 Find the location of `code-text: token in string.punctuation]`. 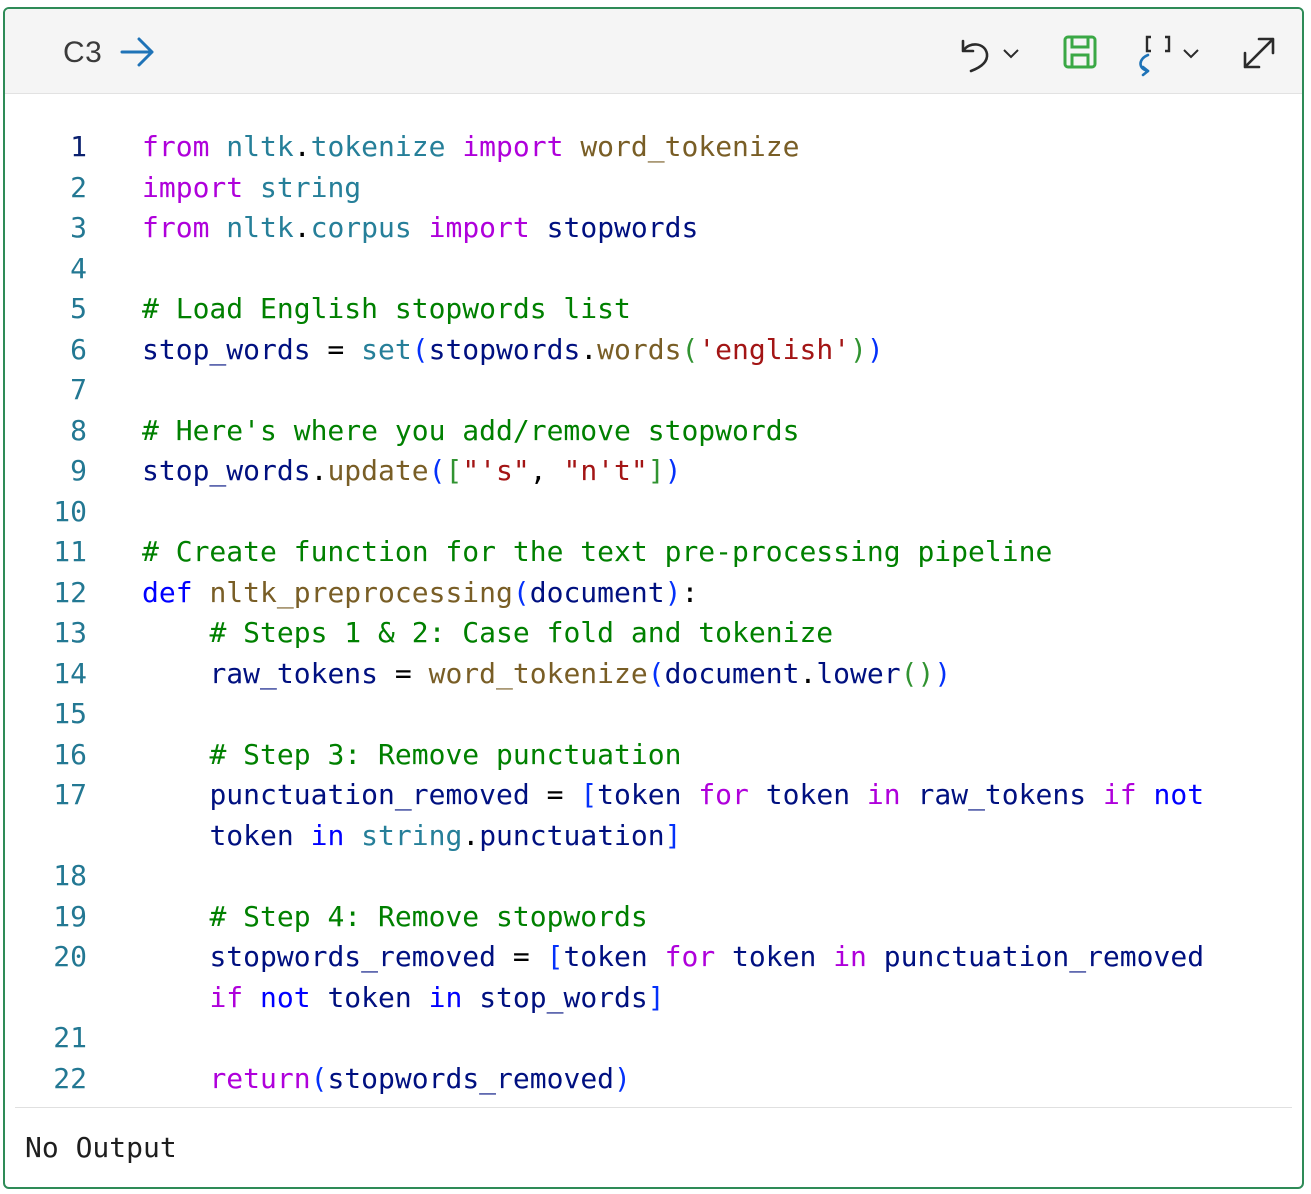

code-text: token in string.punctuation] is located at coordinates (411, 836).